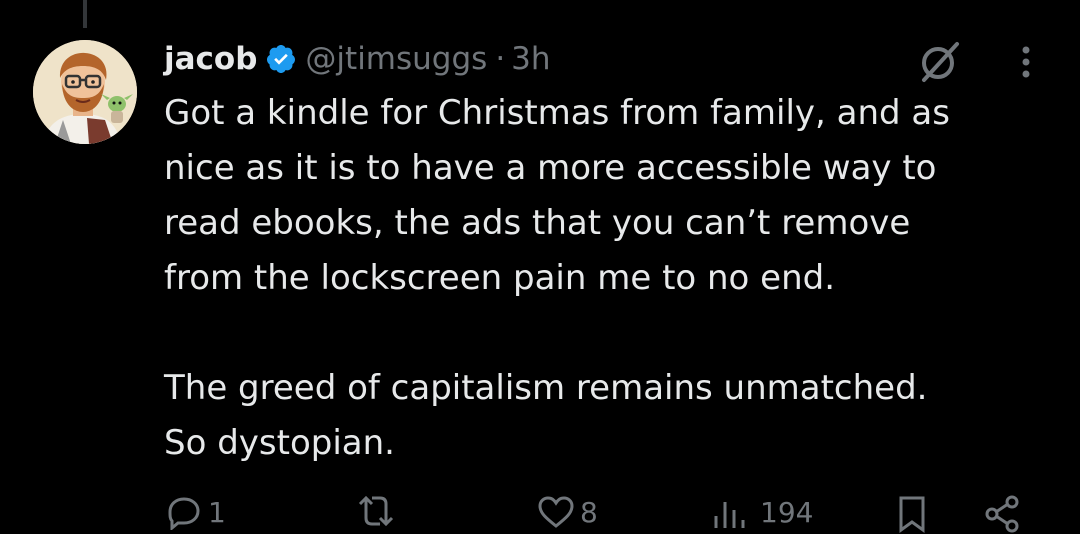  I want to click on heart-icon, so click(556, 512).